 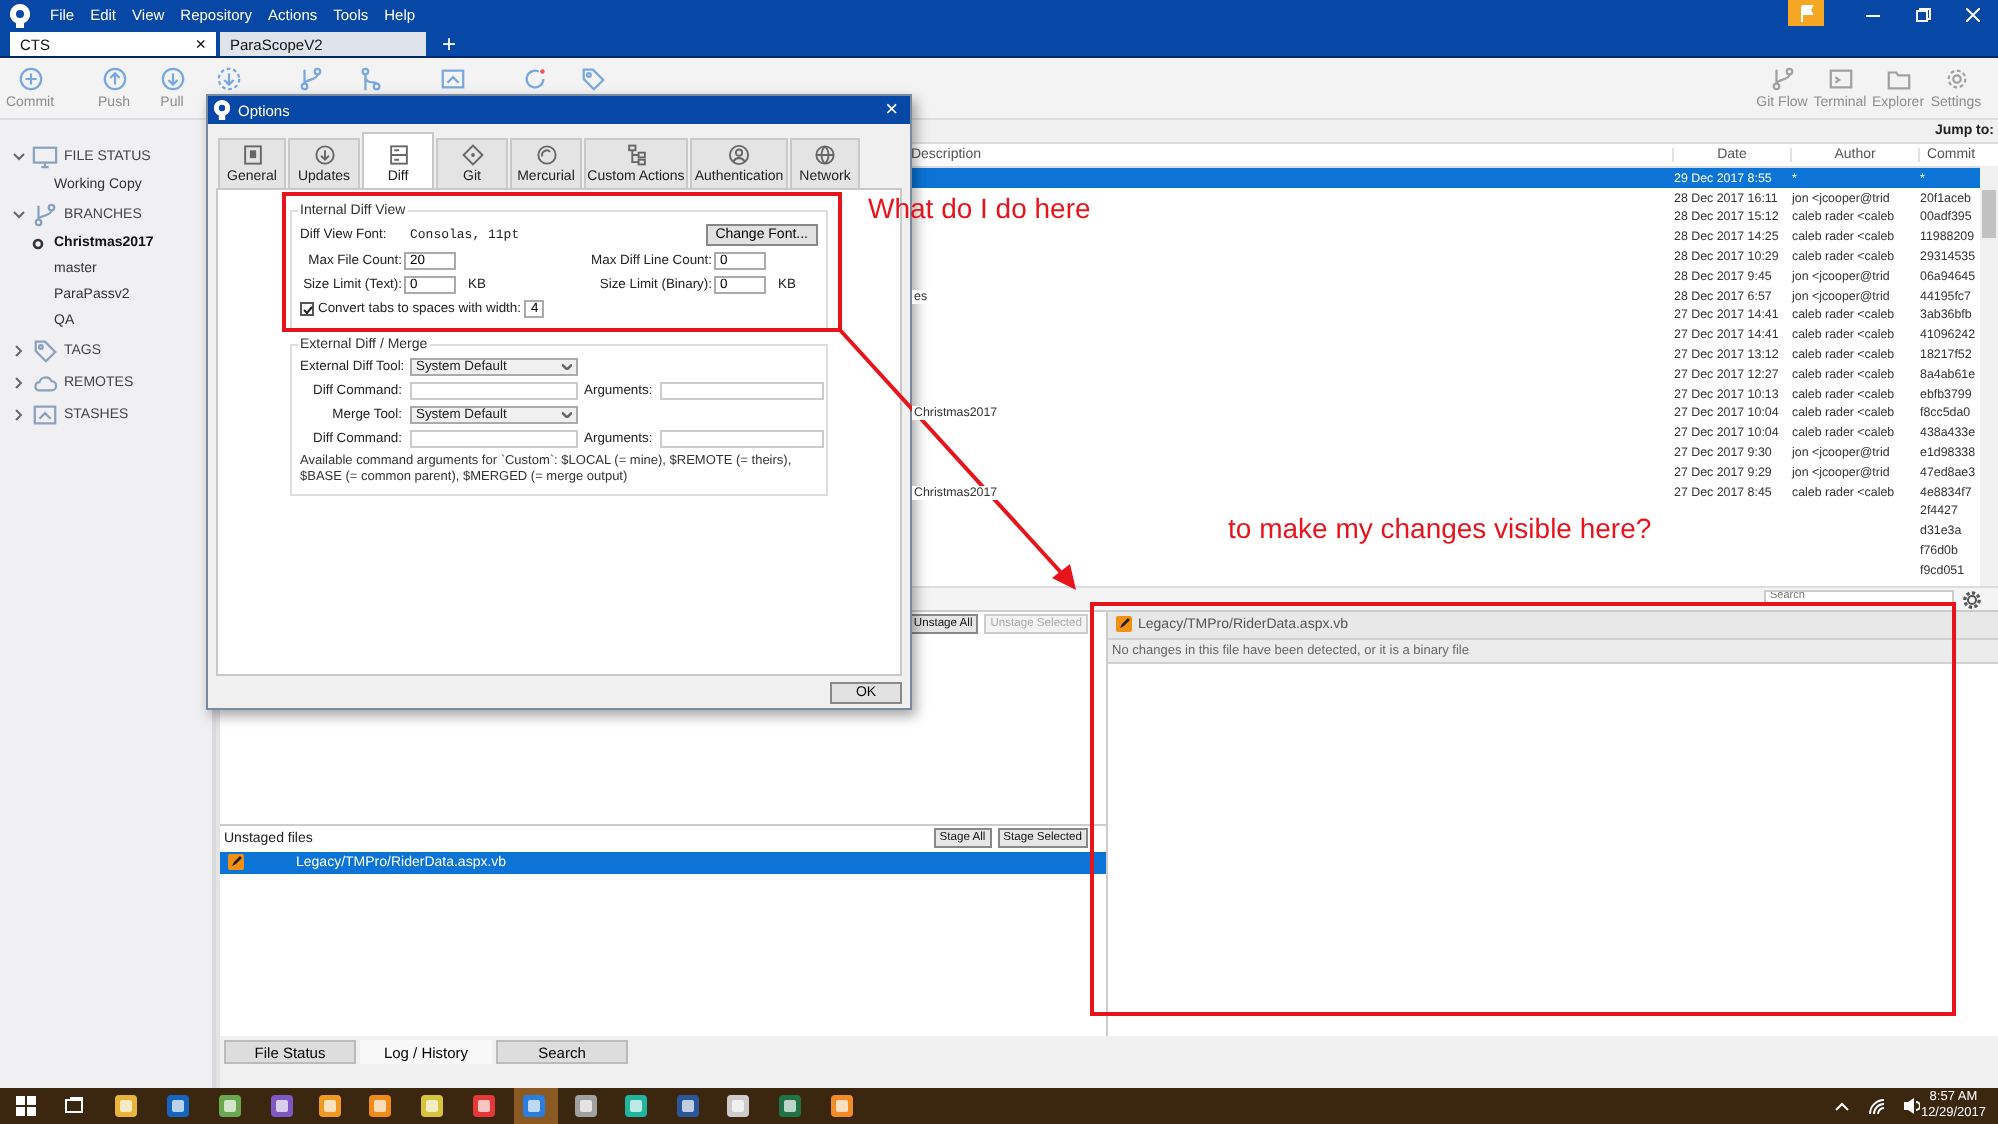 I want to click on network-icon, so click(x=1876, y=1106).